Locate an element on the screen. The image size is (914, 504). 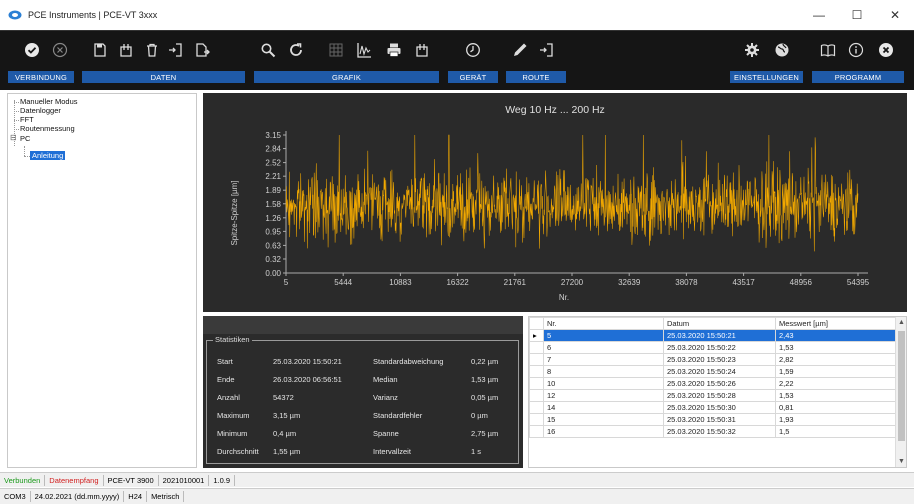
table-row: 16 25.03.2020 15:50:32 1,5 is located at coordinates (712, 431).